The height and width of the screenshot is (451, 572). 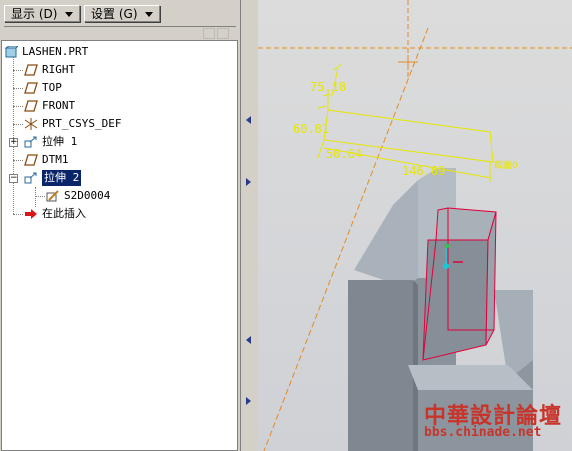 What do you see at coordinates (23, 14) in the screenshot?
I see `show-label: 显示` at bounding box center [23, 14].